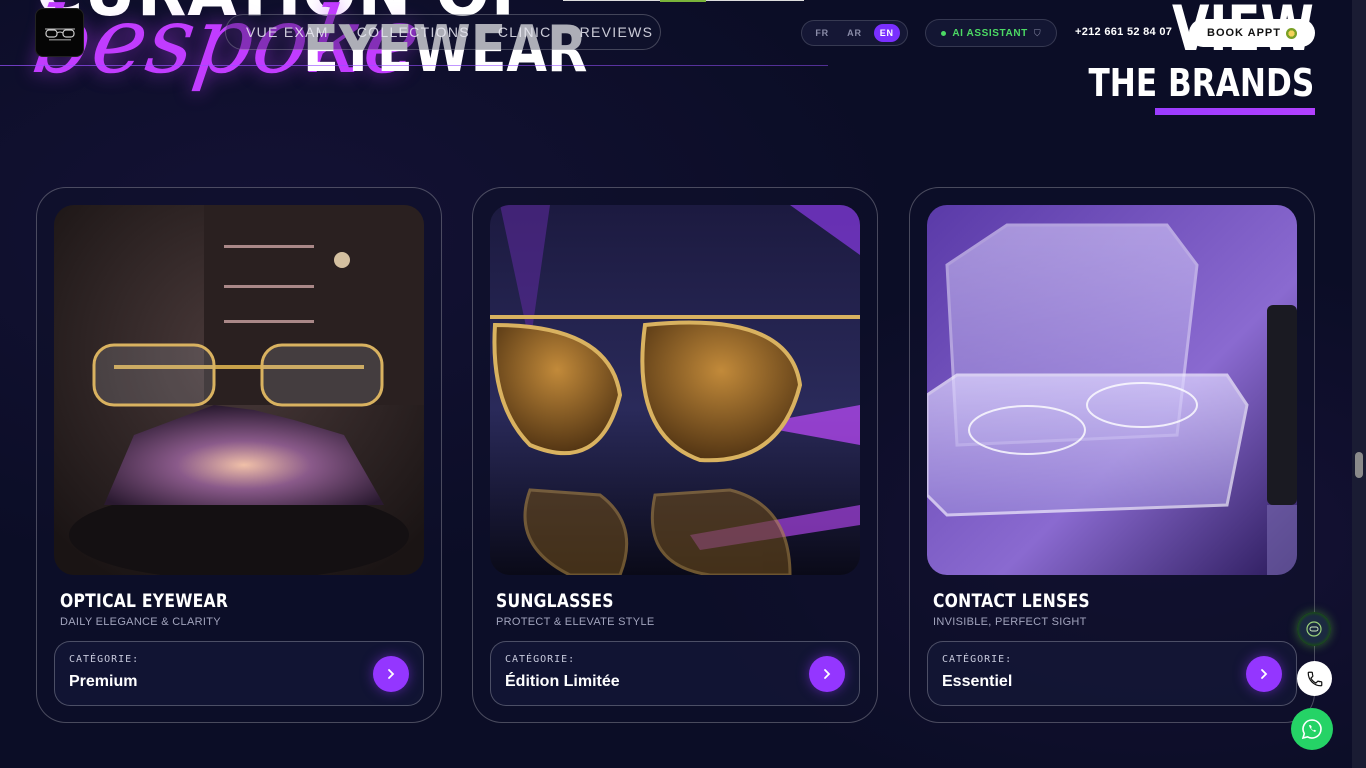  Describe the element at coordinates (944, 33) in the screenshot. I see `status-dot` at that location.